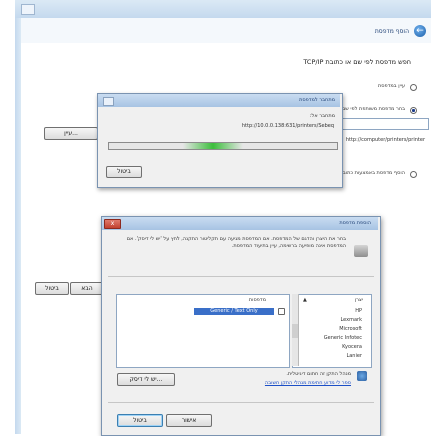  What do you see at coordinates (413, 87) in the screenshot?
I see `browse-radio` at bounding box center [413, 87].